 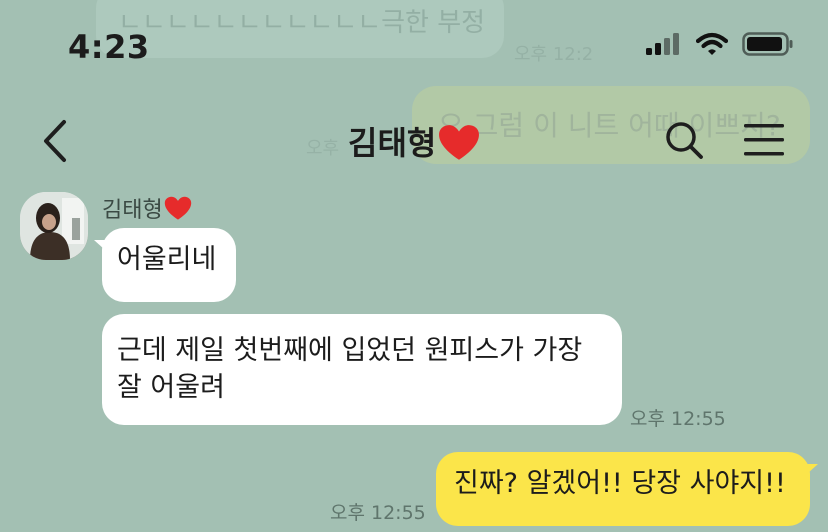 I want to click on avatar-photo, so click(x=54, y=226).